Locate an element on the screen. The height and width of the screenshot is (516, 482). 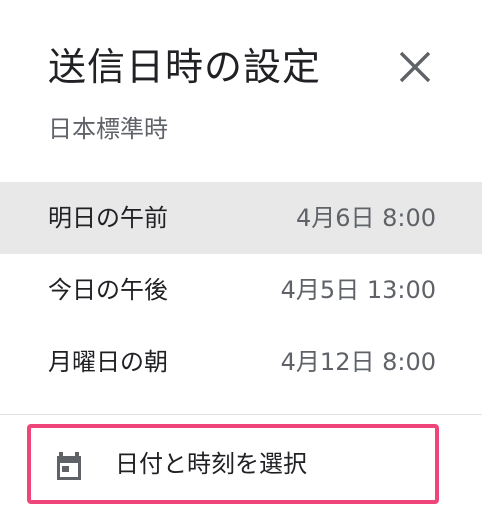
pick-date-time-button: 日付と時刻を選択 is located at coordinates (233, 464).